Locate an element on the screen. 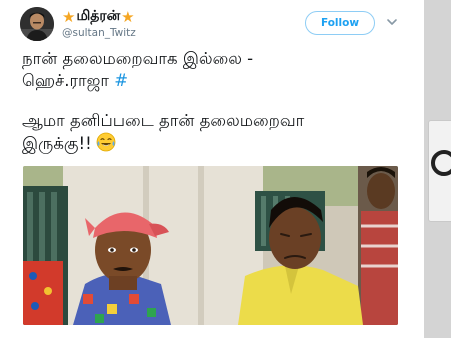 This screenshot has width=451, height=338. display-name: மித்ரன் is located at coordinates (98, 17).